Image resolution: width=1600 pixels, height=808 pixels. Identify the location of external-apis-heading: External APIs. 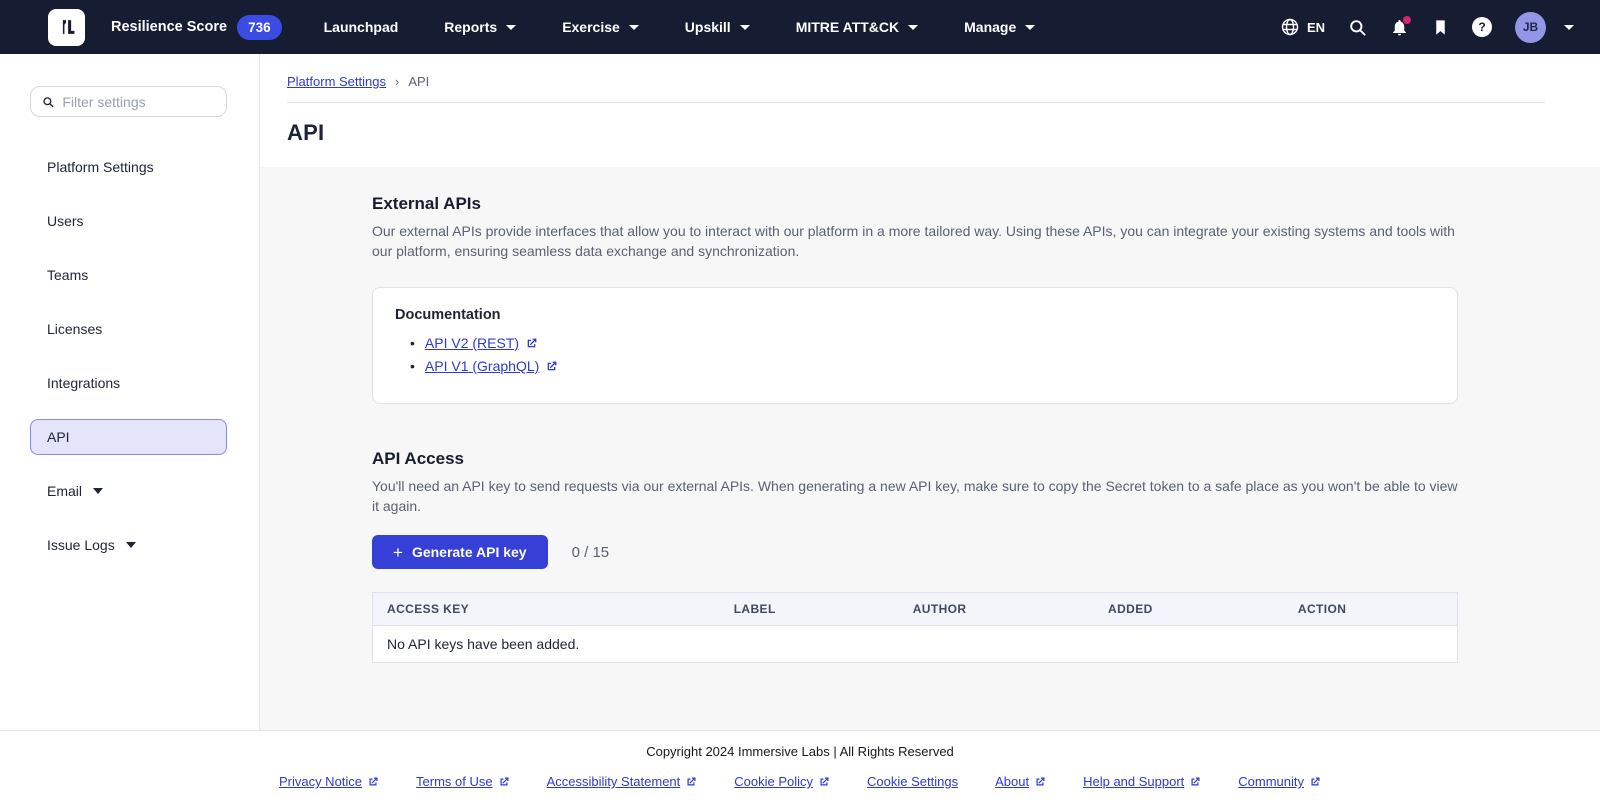
(426, 203).